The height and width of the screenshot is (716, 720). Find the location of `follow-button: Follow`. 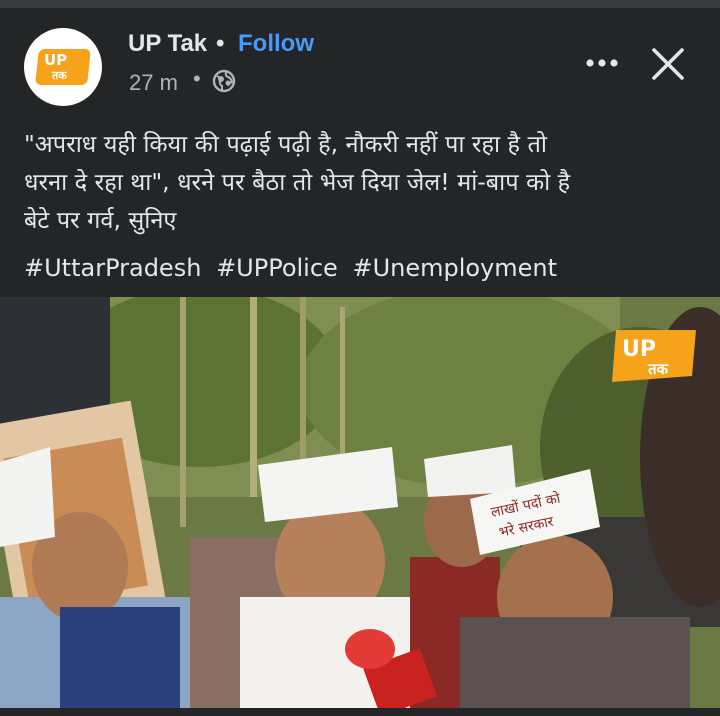

follow-button: Follow is located at coordinates (276, 44).